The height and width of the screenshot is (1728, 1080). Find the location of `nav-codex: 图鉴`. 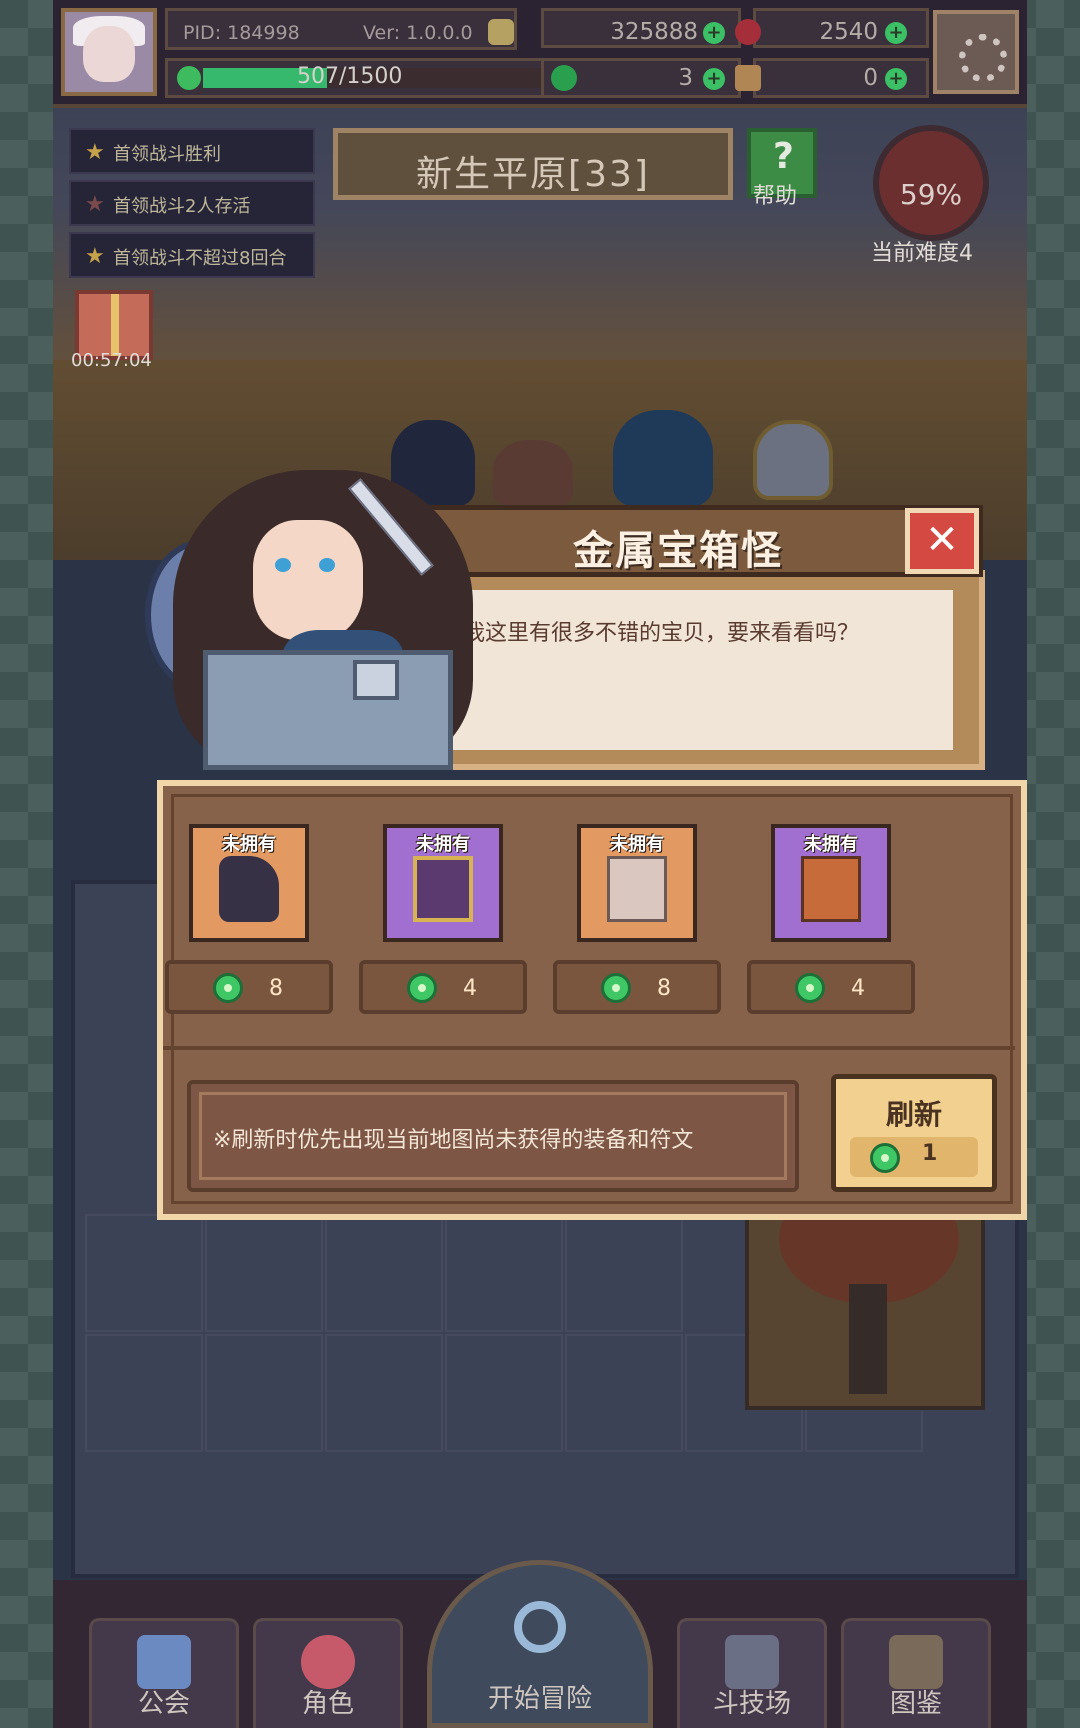

nav-codex: 图鉴 is located at coordinates (916, 1673).